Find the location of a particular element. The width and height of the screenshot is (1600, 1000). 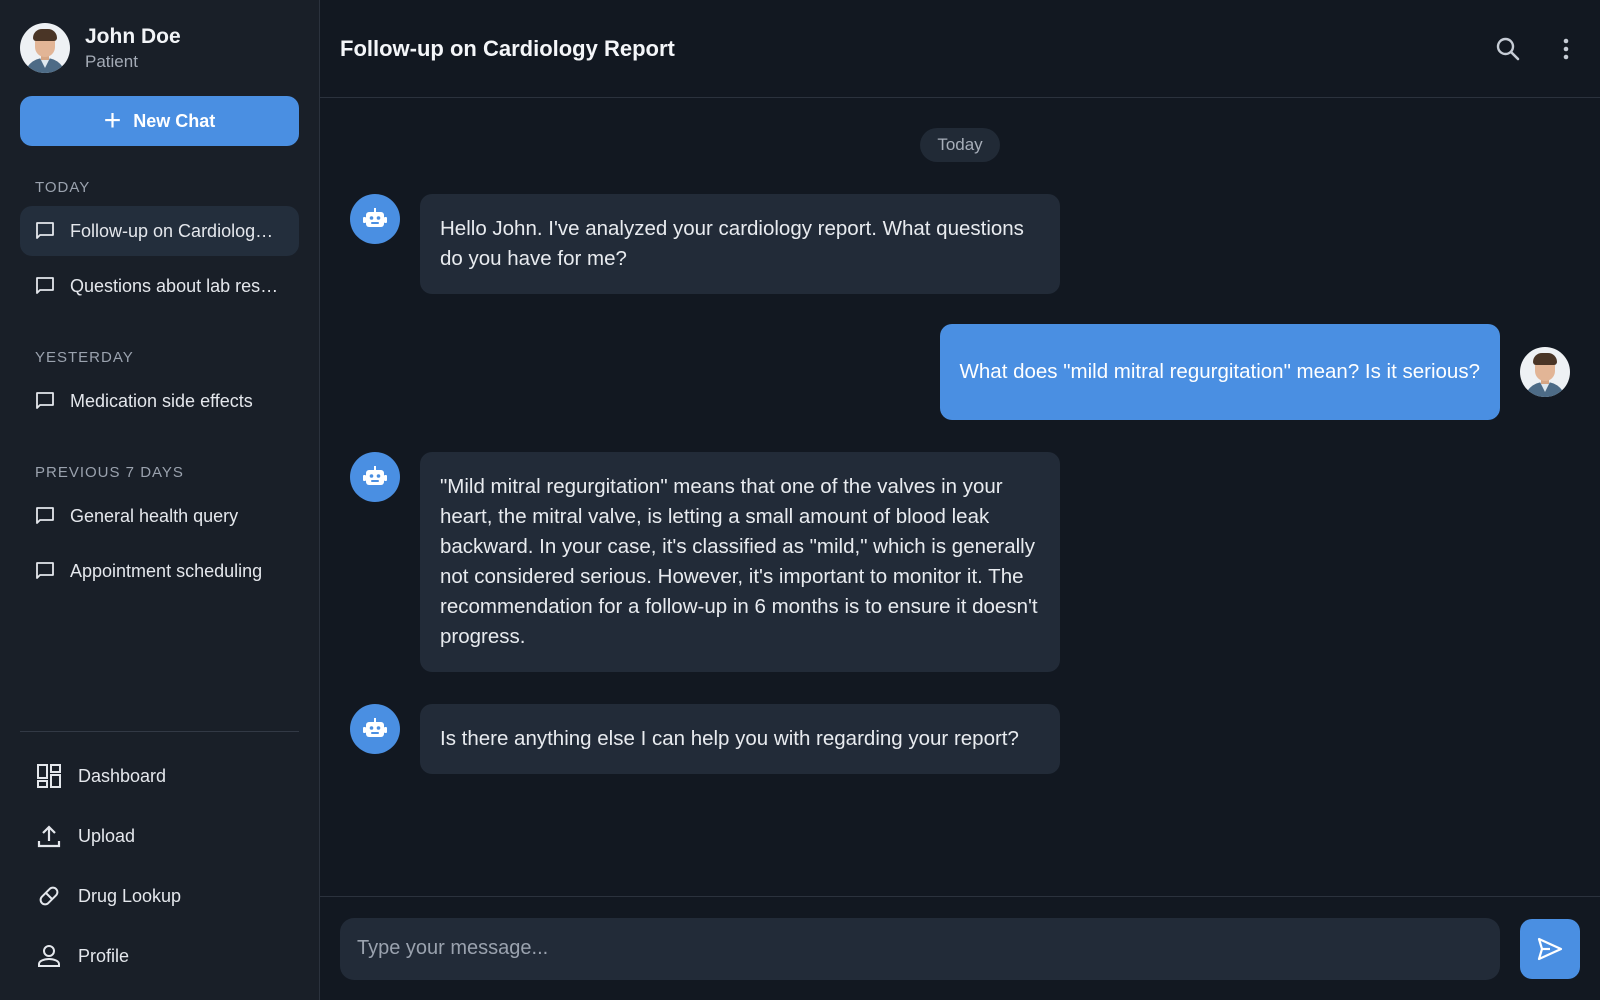

nav-upload-label: Upload is located at coordinates (107, 835).